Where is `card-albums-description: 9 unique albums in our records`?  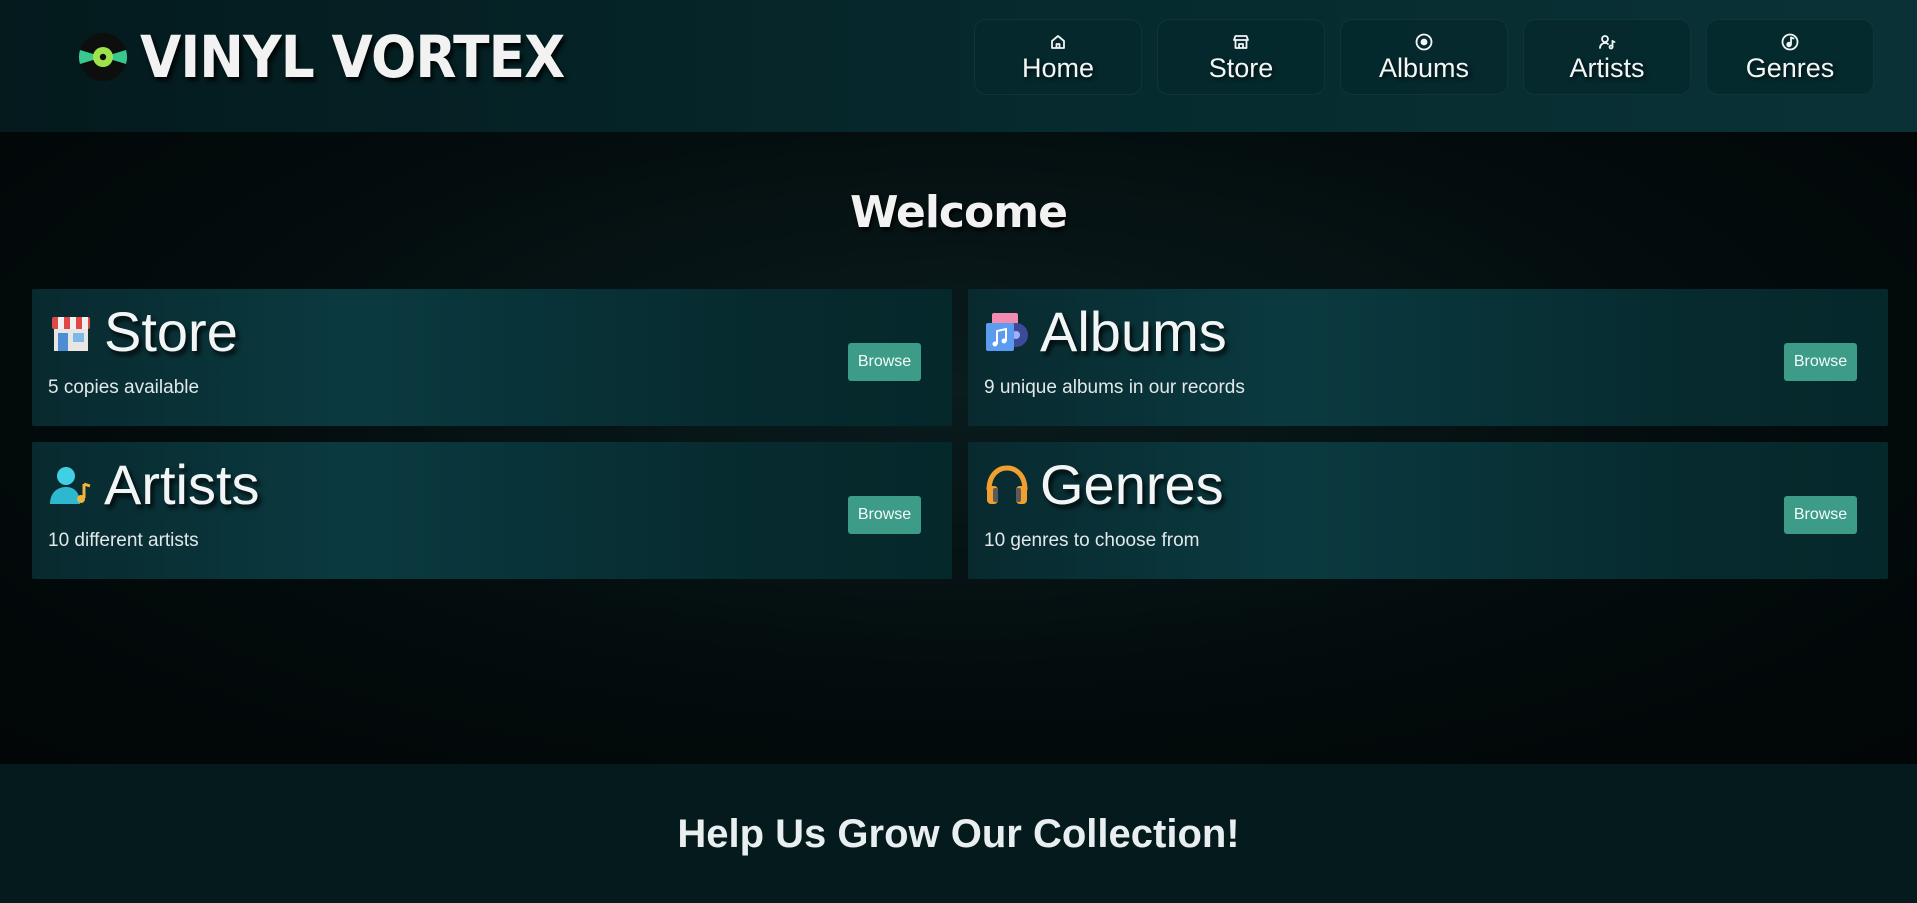 card-albums-description: 9 unique albums in our records is located at coordinates (1114, 387).